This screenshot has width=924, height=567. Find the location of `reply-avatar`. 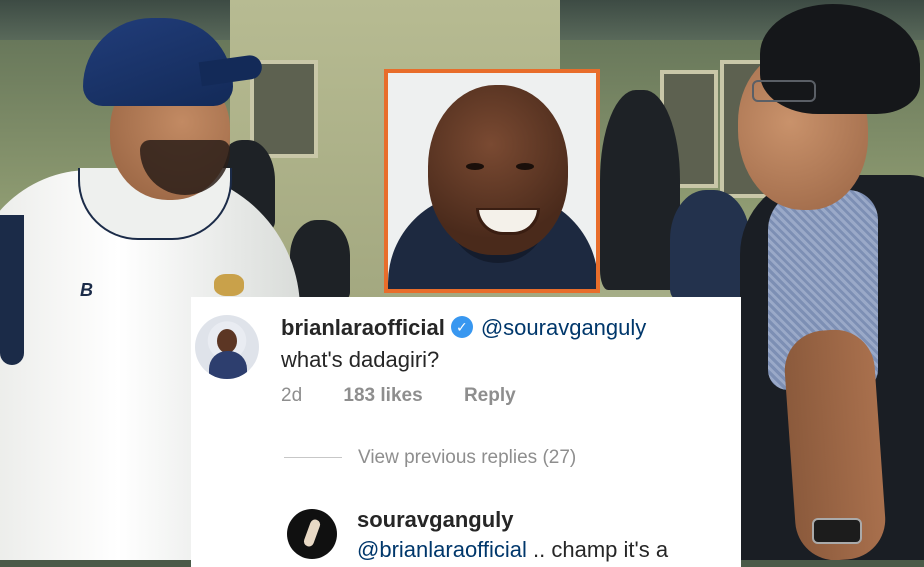

reply-avatar is located at coordinates (312, 534).